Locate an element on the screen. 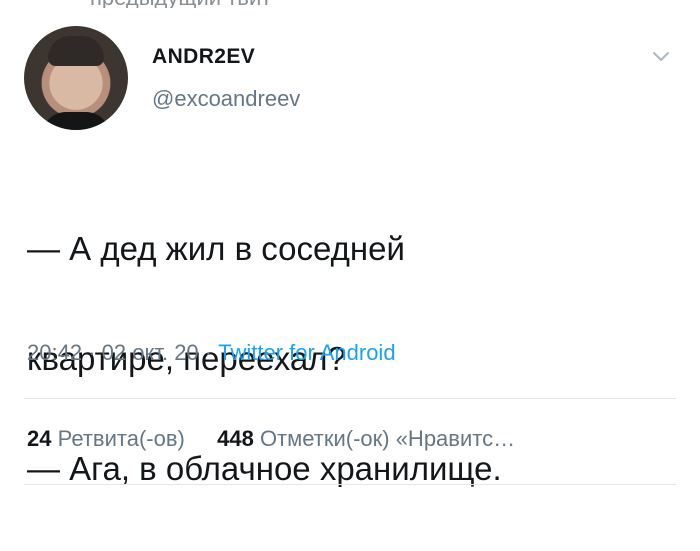 This screenshot has height=551, width=700. previous-content-edge: предыдущий твит is located at coordinates (350, 4).